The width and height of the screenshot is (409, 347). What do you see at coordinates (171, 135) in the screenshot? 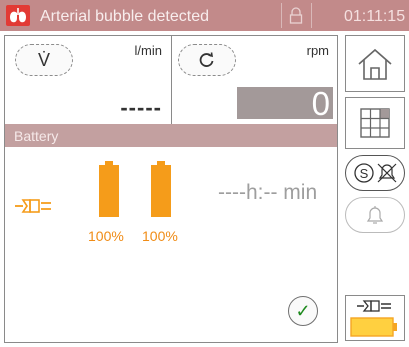
I see `battery-header: Battery` at bounding box center [171, 135].